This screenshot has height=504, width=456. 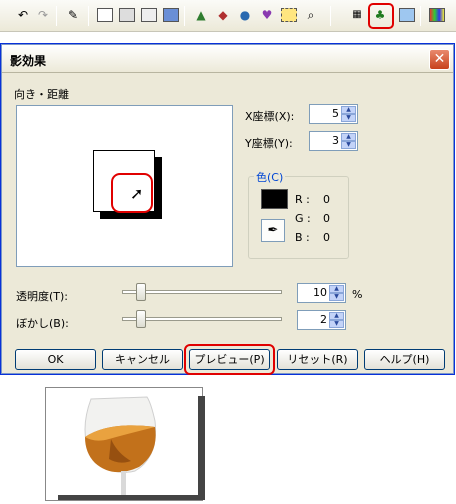 I want to click on brandy-glass-image, so click(x=124, y=443).